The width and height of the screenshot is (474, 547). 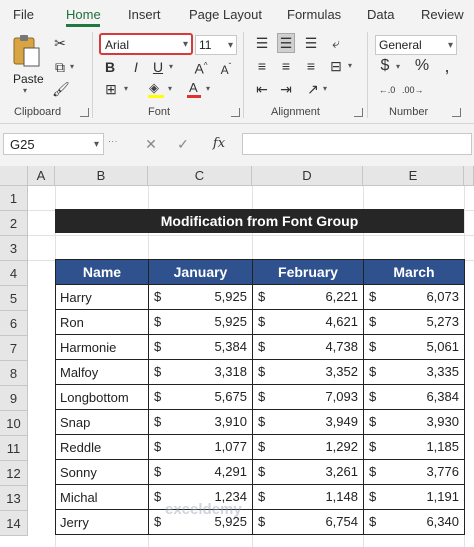 I want to click on cell-mar: $6,073, so click(x=414, y=297).